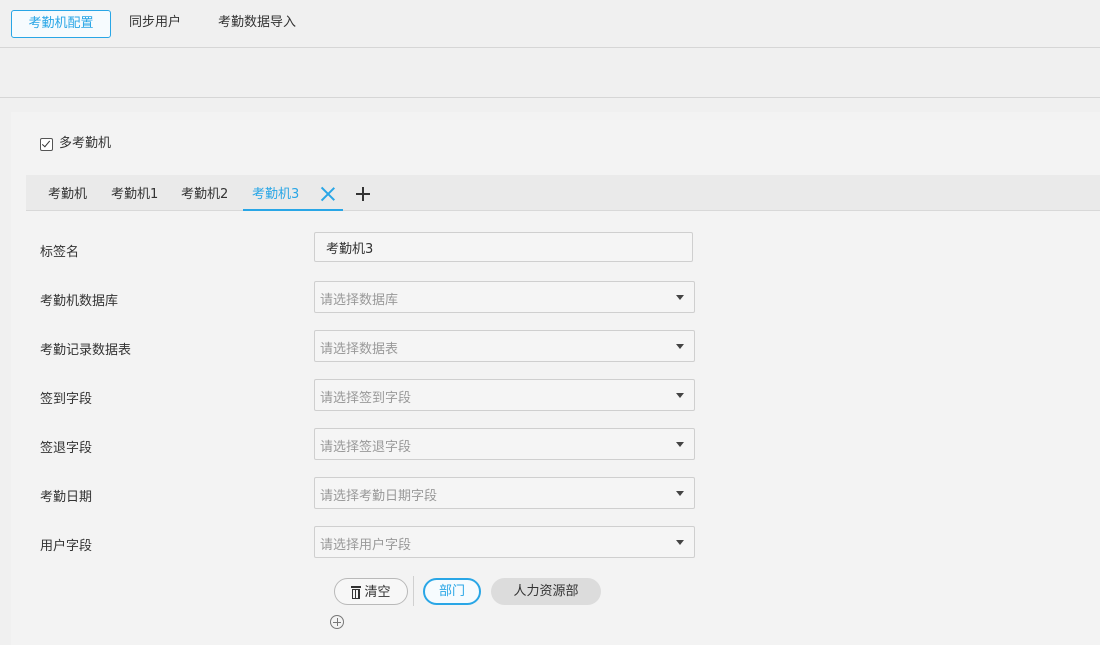 The height and width of the screenshot is (645, 1100). I want to click on divider, so click(413, 591).